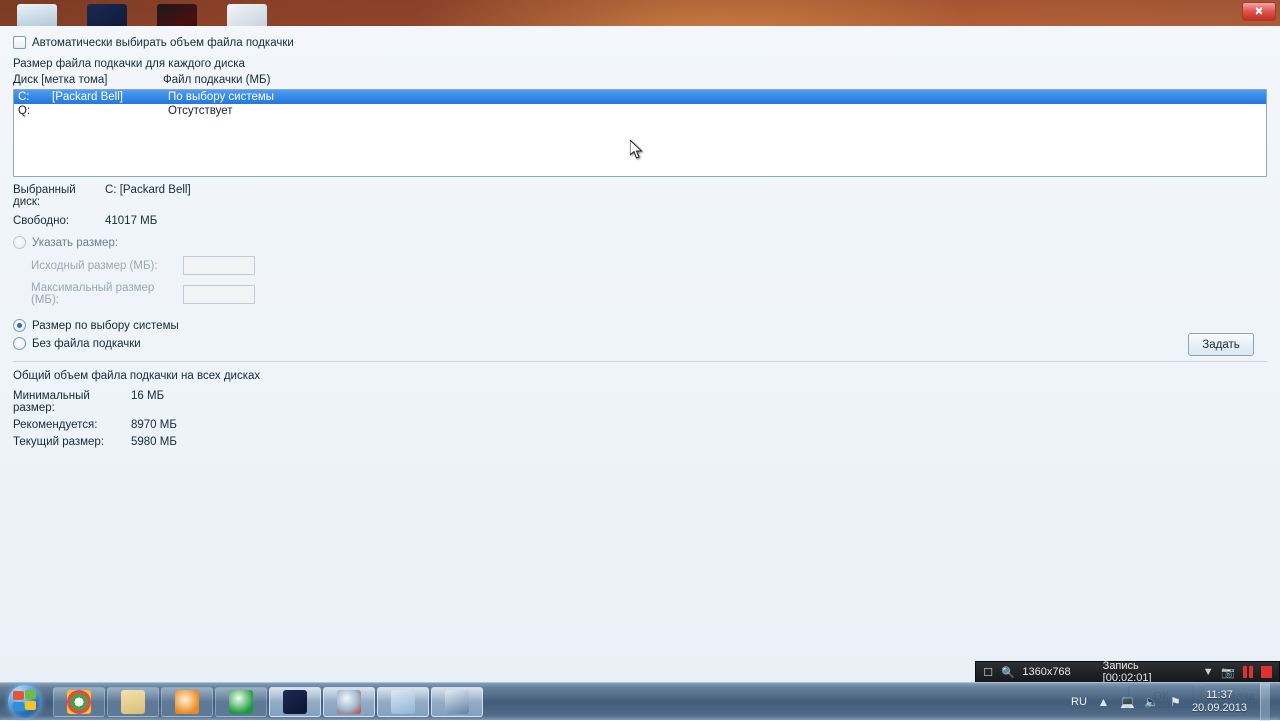 The width and height of the screenshot is (1280, 721). What do you see at coordinates (640, 701) in the screenshot?
I see `taskbar: RU ▲ 💻 🔈 ⚑ 11:37 20.09.2013` at bounding box center [640, 701].